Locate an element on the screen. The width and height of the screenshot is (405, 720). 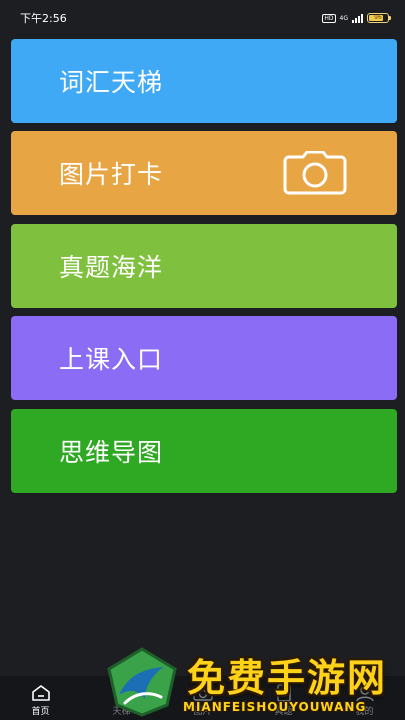
menu-card-label: 思维导图 is located at coordinates (111, 452).